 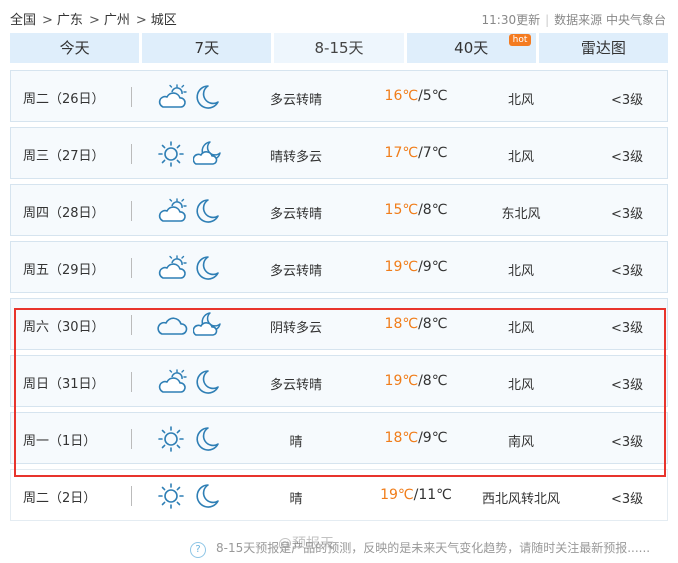 What do you see at coordinates (339, 438) in the screenshot?
I see `forecast-row: 周一（1日） 晴 18℃/9℃ 南风 <3级` at bounding box center [339, 438].